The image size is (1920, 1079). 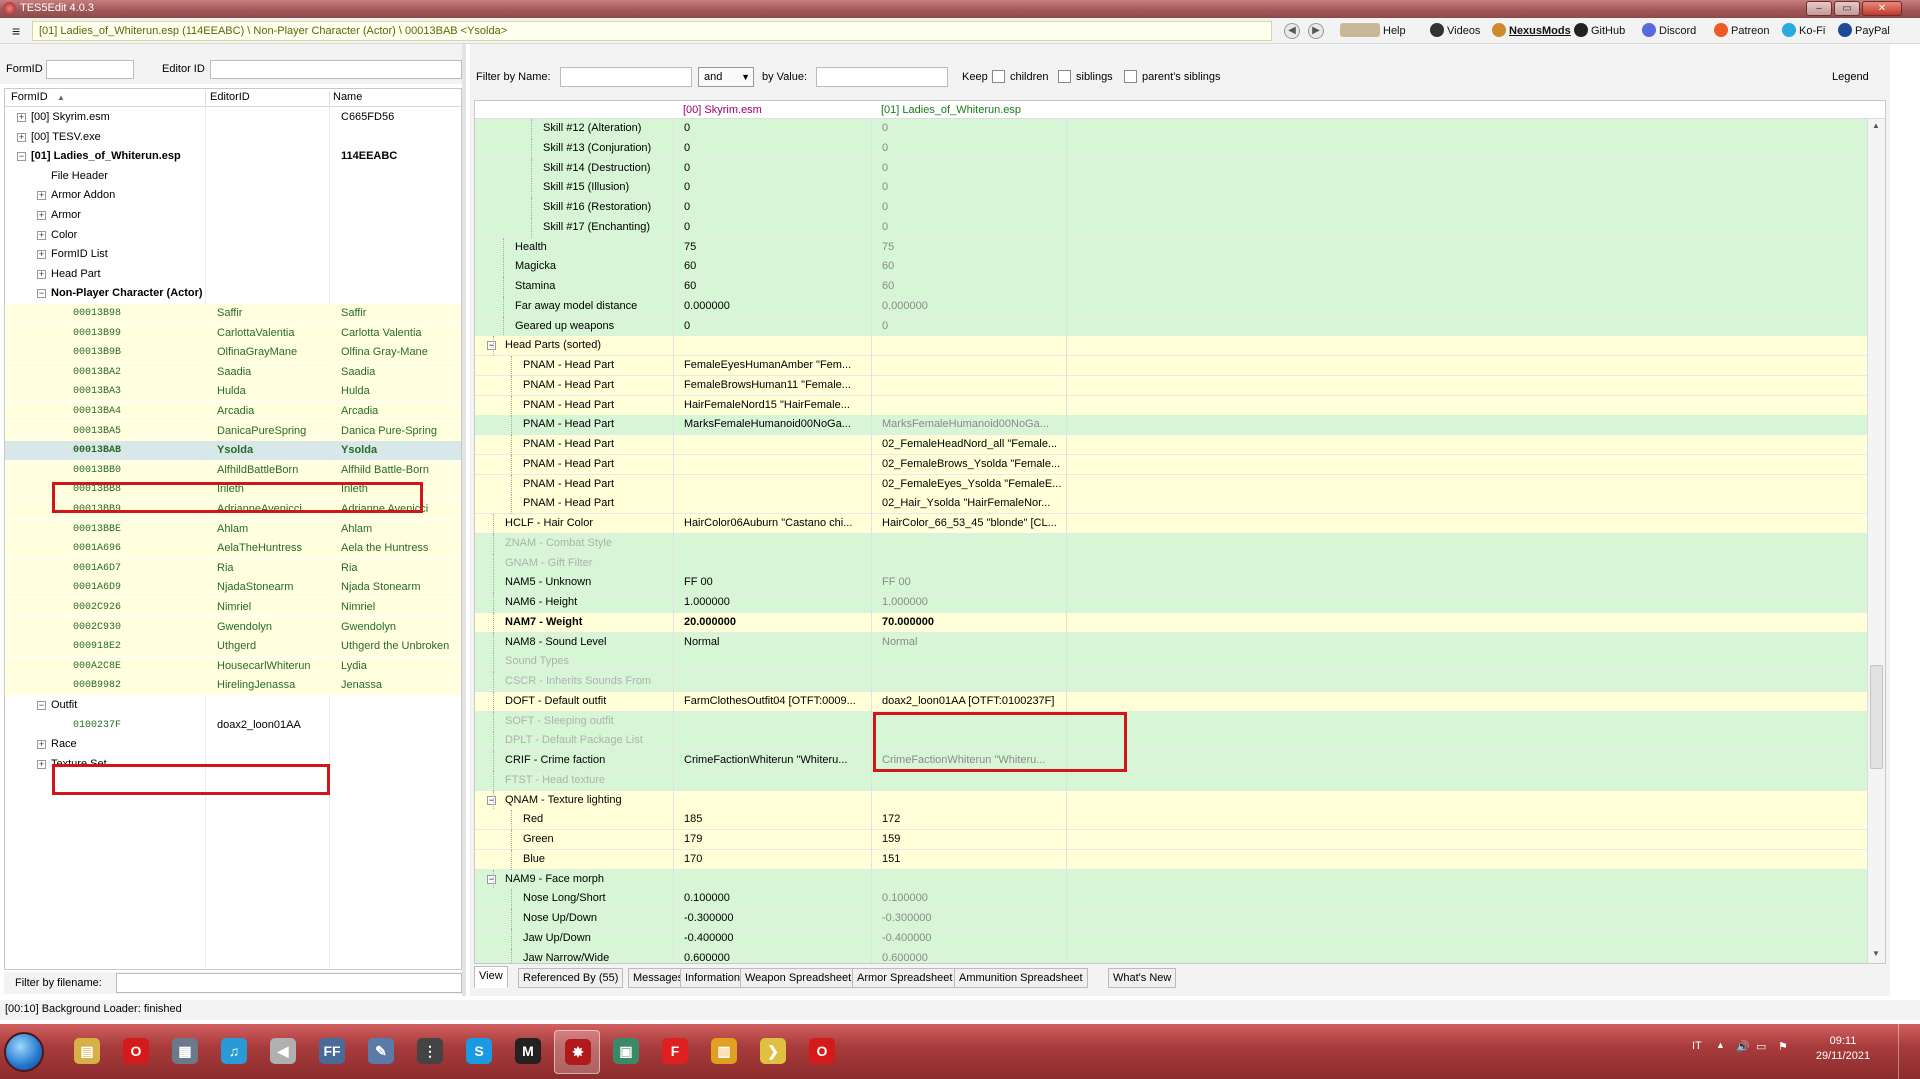 What do you see at coordinates (1142, 978) in the screenshot?
I see `tab-what-s-new: What's New` at bounding box center [1142, 978].